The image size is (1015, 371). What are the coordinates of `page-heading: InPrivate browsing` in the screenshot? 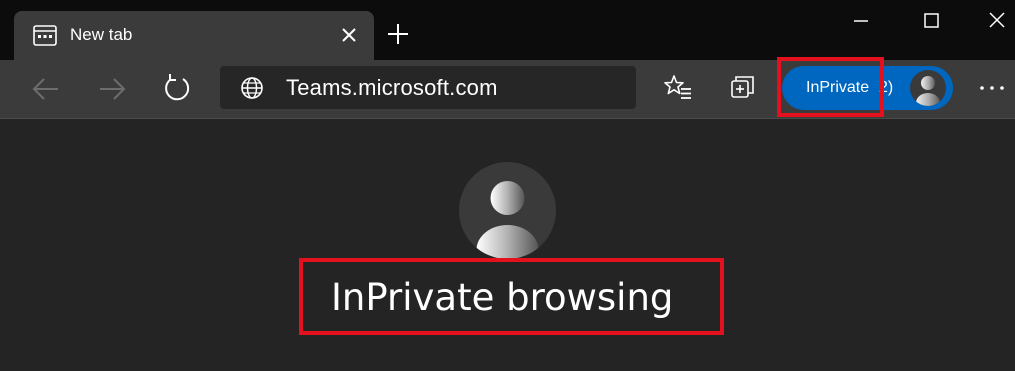 It's located at (502, 297).